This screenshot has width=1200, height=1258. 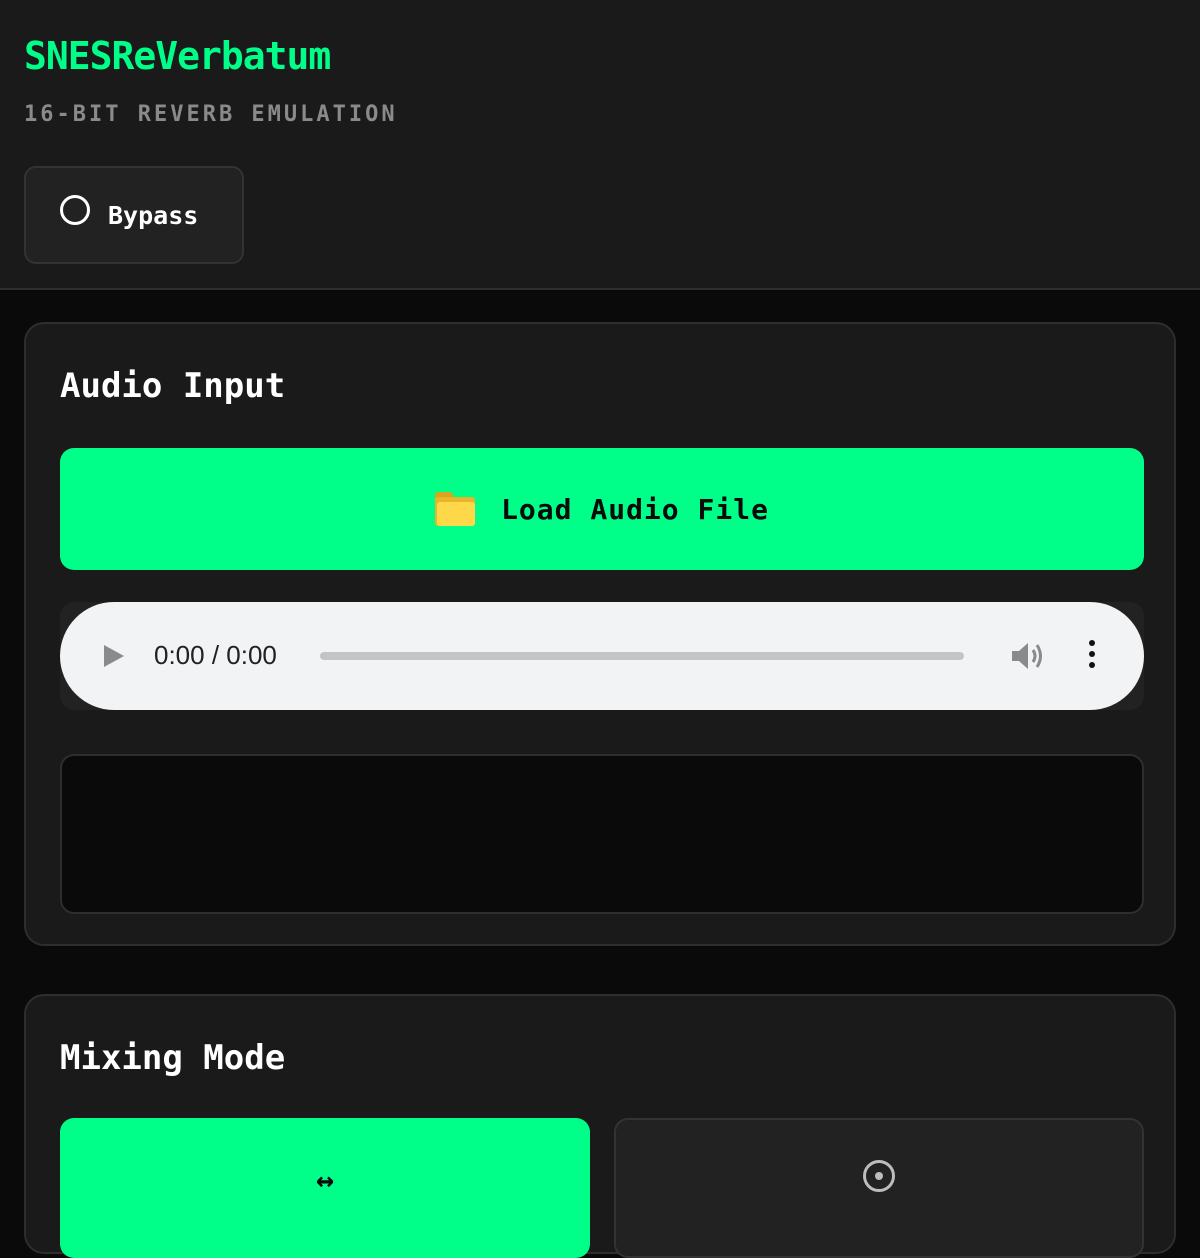 What do you see at coordinates (173, 386) in the screenshot?
I see `audio-input-title: Audio Input` at bounding box center [173, 386].